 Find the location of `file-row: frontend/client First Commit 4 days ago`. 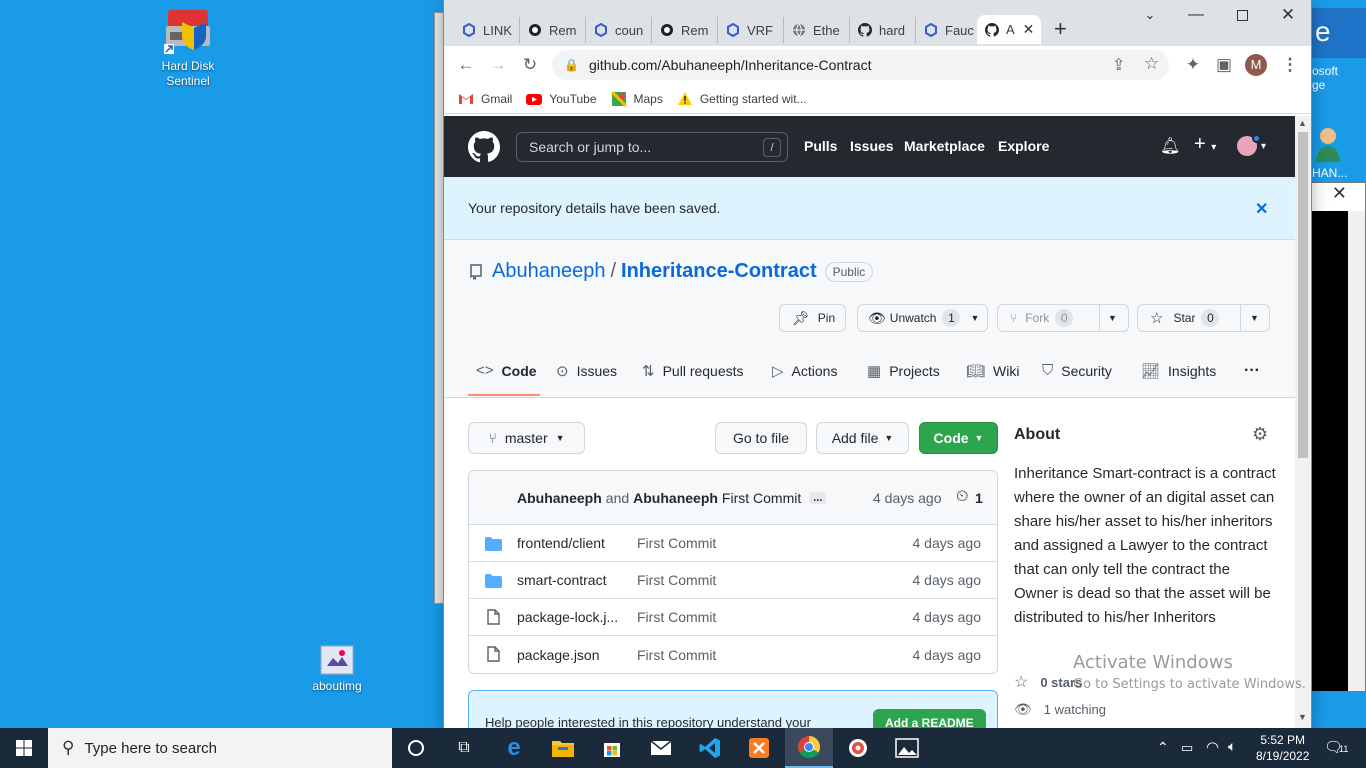

file-row: frontend/client First Commit 4 days ago is located at coordinates (733, 543).